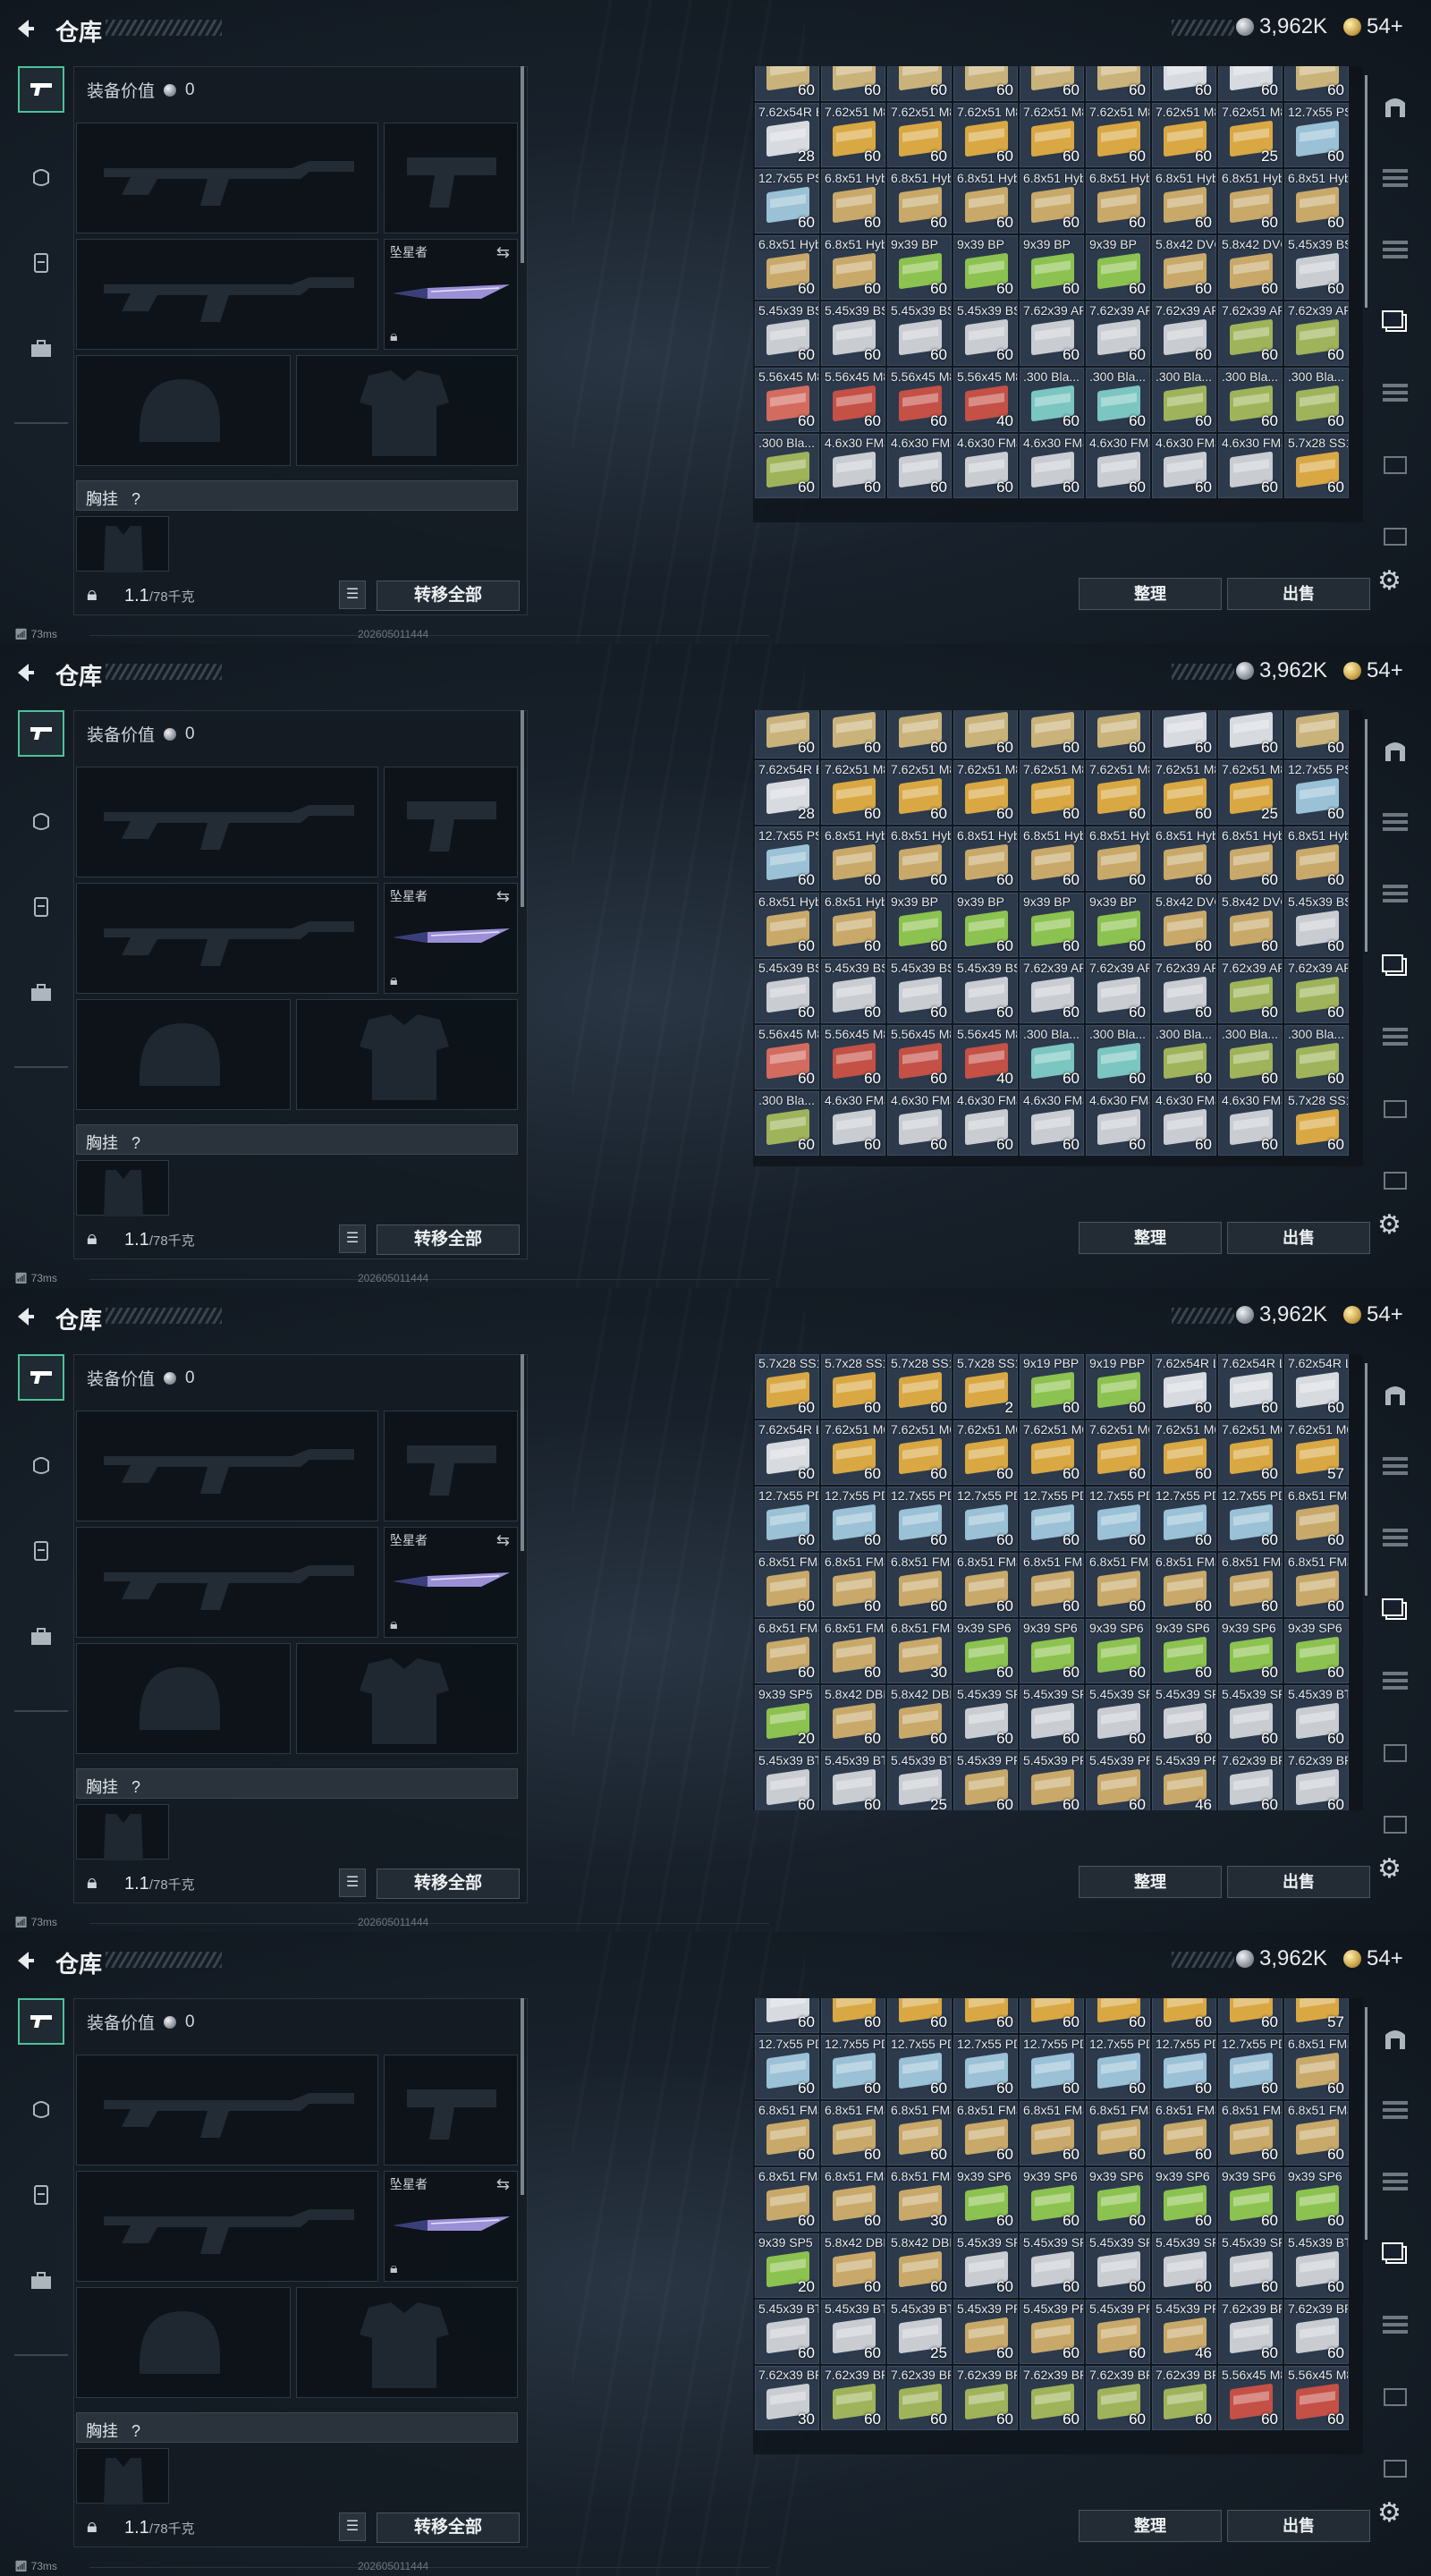  Describe the element at coordinates (1184, 924) in the screenshot. I see `ammo-item: 5.8x42 DVC12 60` at that location.